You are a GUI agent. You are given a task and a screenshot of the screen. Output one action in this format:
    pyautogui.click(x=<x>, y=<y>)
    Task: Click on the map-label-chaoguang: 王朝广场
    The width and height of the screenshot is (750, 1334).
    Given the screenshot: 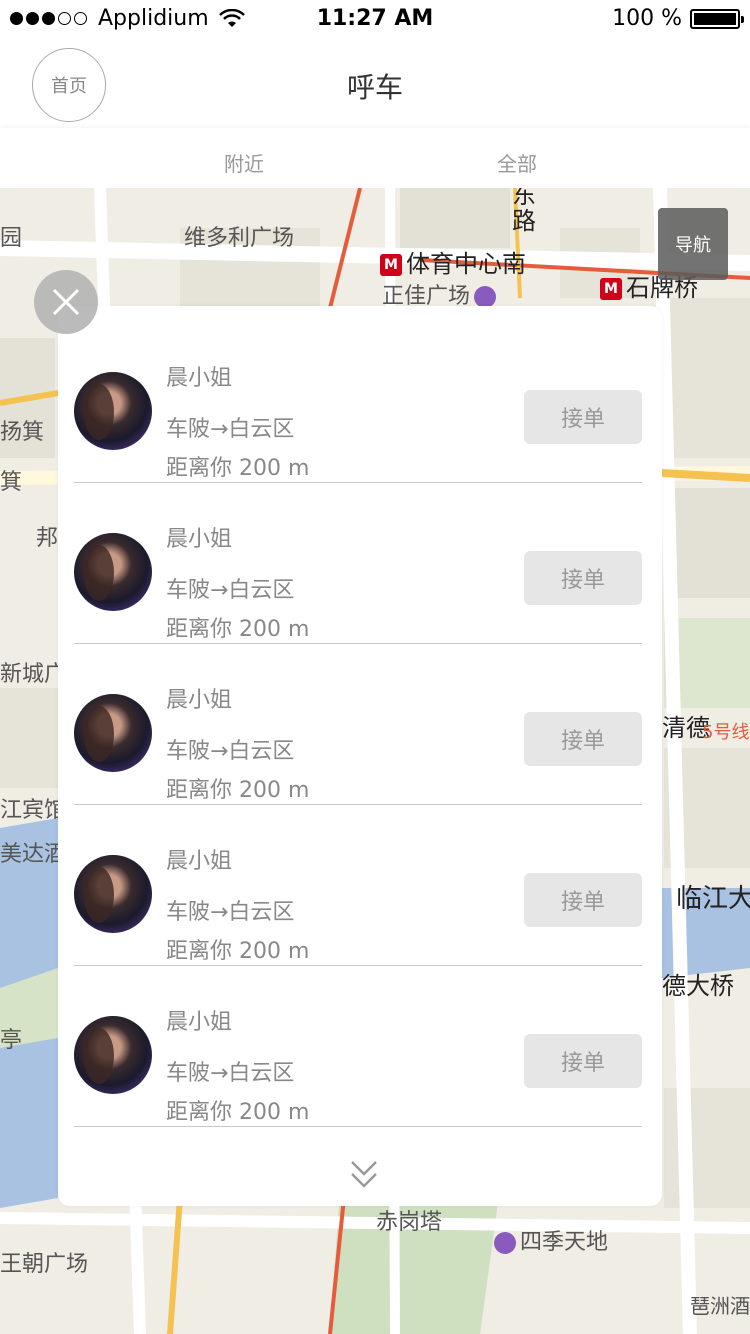 What is the action you would take?
    pyautogui.click(x=44, y=1264)
    